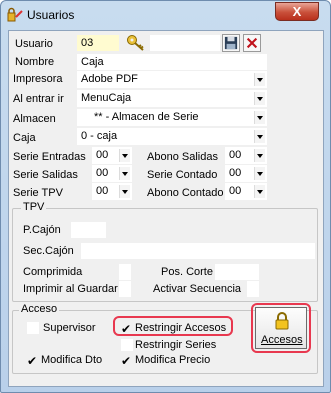 This screenshot has height=393, width=331. I want to click on caja-value: 0 - caja, so click(99, 136).